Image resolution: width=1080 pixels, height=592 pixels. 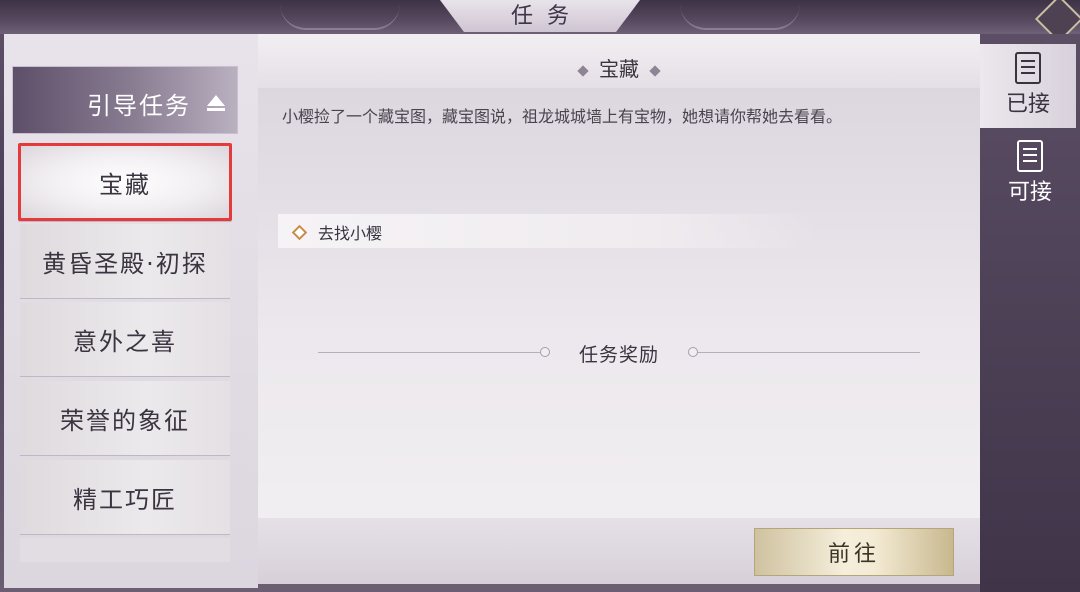 I want to click on reward-title: 任务奖励, so click(x=618, y=355).